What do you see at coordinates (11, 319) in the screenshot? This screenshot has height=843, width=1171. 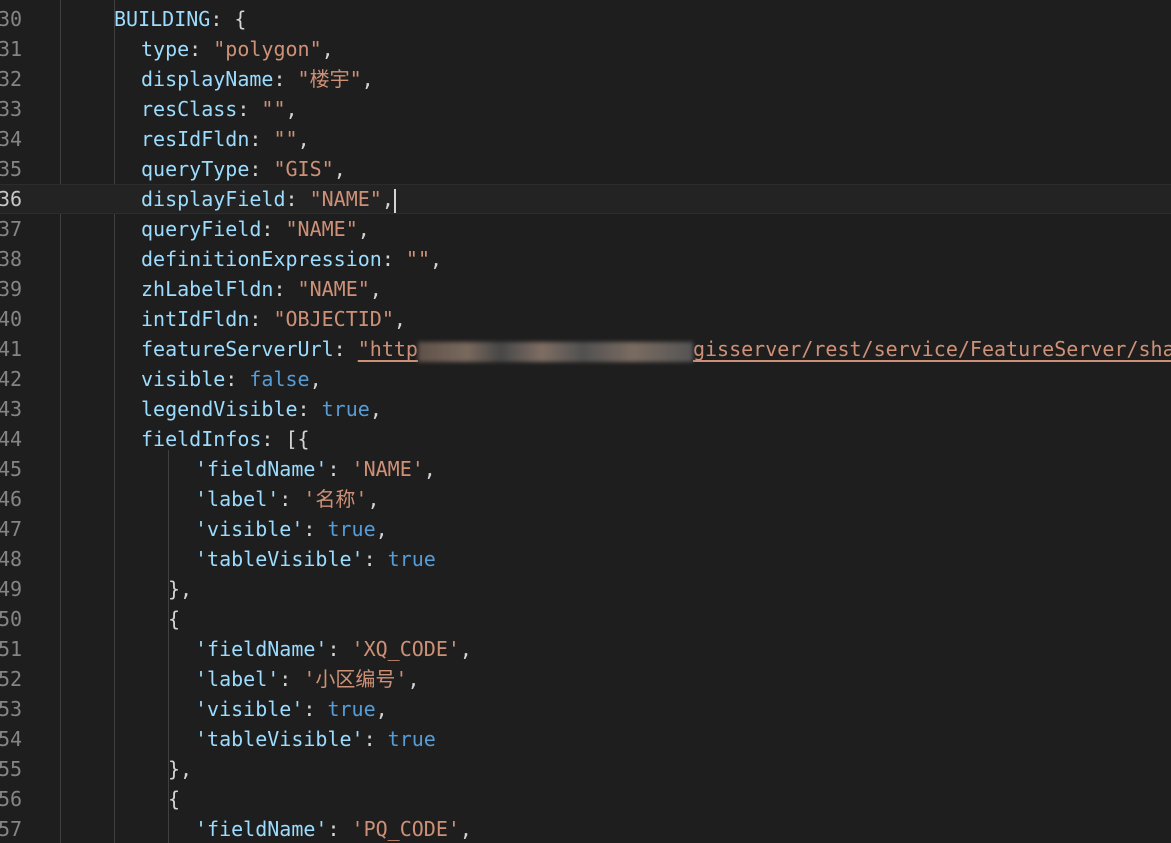 I see `line-number: 40` at bounding box center [11, 319].